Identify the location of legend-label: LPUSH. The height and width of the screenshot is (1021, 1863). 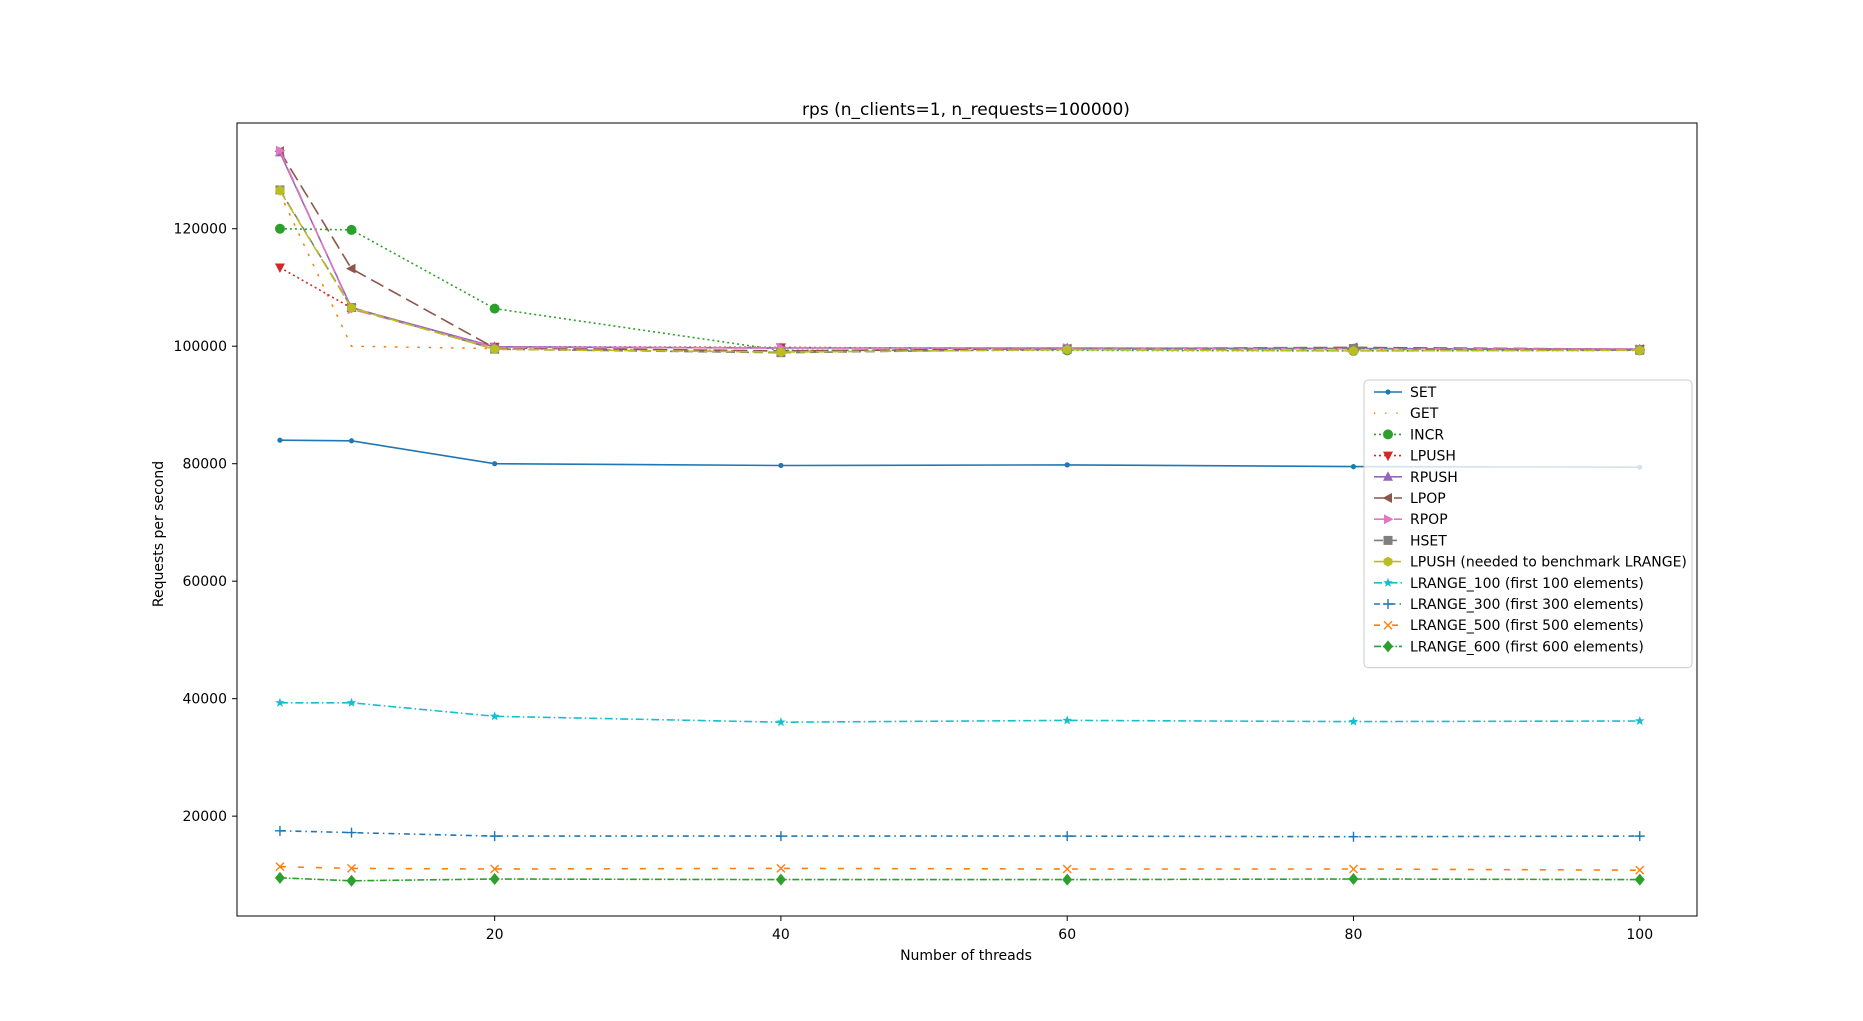
(1433, 457).